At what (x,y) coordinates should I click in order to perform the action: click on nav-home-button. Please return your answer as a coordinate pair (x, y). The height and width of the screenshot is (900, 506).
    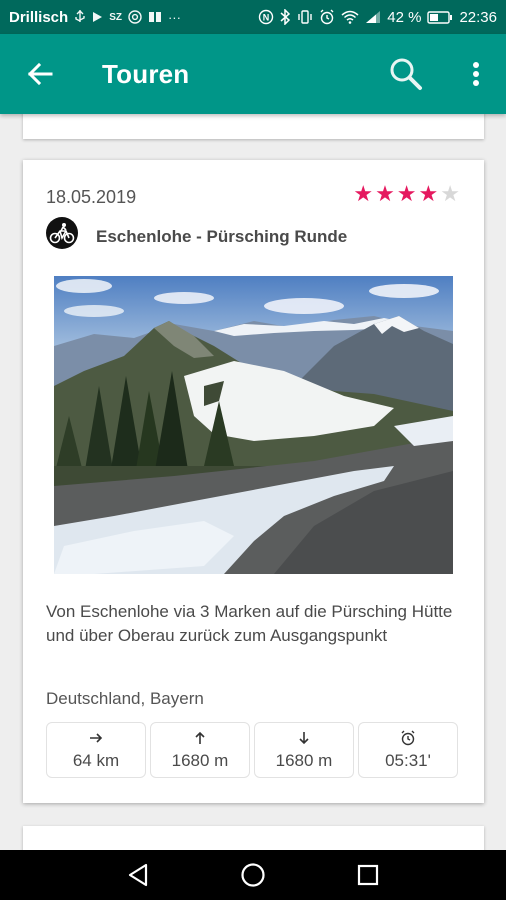
    Looking at the image, I should click on (253, 875).